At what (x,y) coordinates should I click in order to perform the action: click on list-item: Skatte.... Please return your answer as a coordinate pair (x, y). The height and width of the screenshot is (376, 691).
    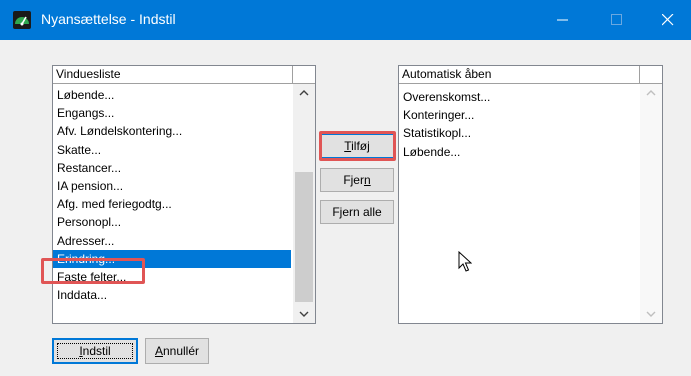
    Looking at the image, I should click on (172, 150).